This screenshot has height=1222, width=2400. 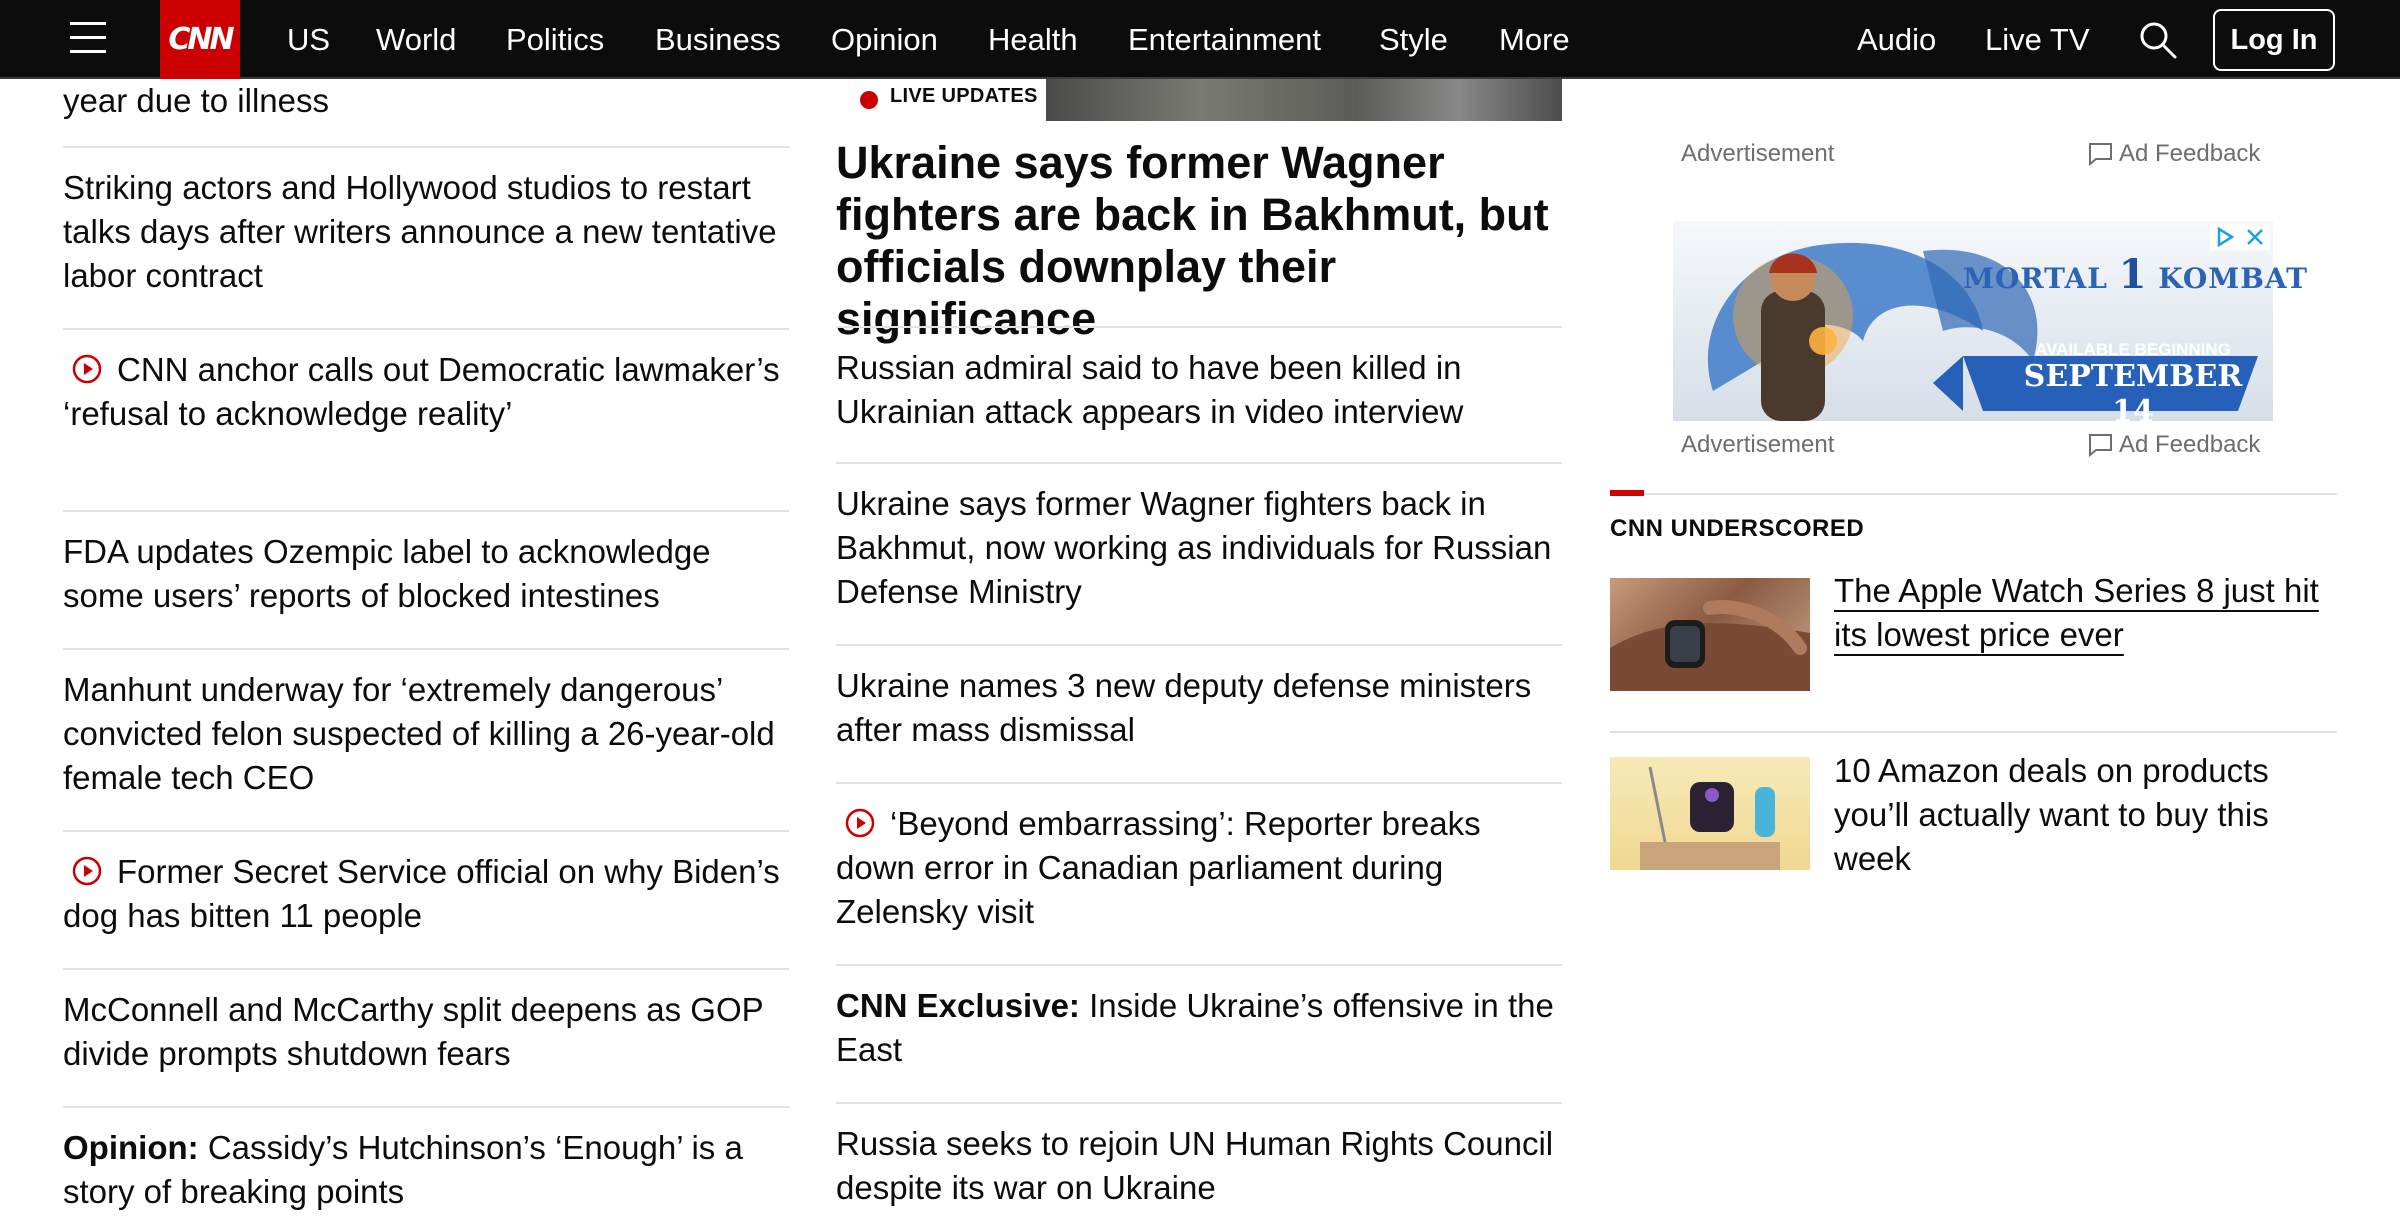 I want to click on live-updates-row: LIVE UPDATES, so click(x=1199, y=100).